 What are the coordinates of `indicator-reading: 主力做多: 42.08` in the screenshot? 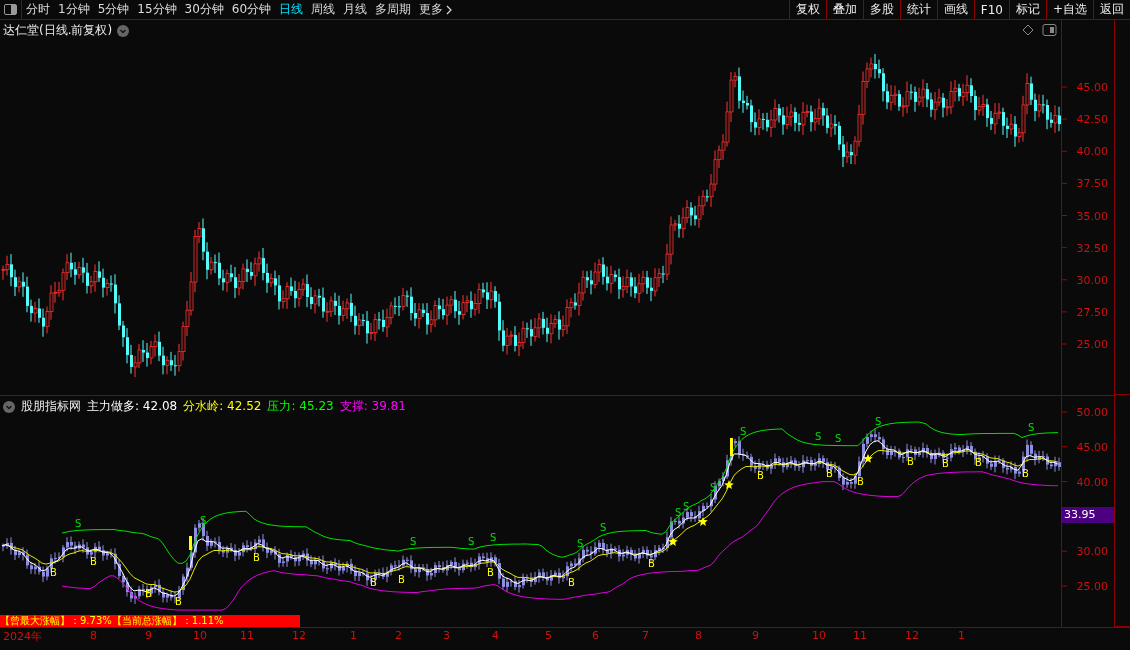 It's located at (132, 406).